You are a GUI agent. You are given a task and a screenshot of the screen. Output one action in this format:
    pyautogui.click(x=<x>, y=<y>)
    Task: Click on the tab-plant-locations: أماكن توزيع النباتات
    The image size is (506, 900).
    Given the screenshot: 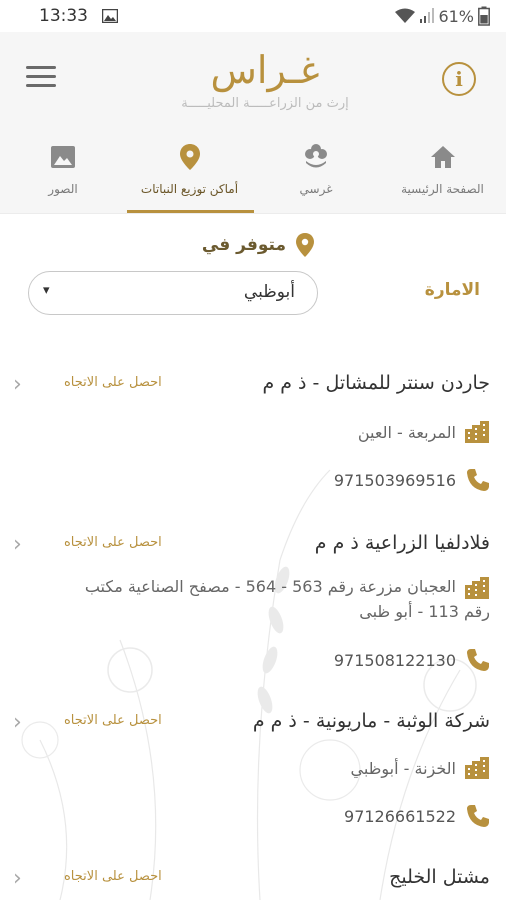 What is the action you would take?
    pyautogui.click(x=189, y=177)
    